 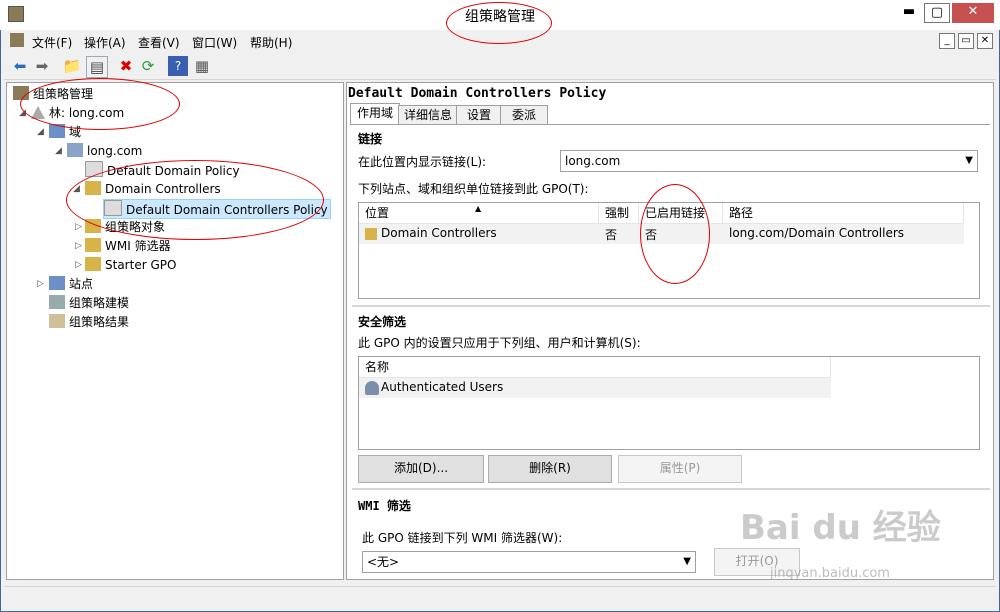 I want to click on wmi-filter-dropdown: <无> ▼, so click(x=529, y=562).